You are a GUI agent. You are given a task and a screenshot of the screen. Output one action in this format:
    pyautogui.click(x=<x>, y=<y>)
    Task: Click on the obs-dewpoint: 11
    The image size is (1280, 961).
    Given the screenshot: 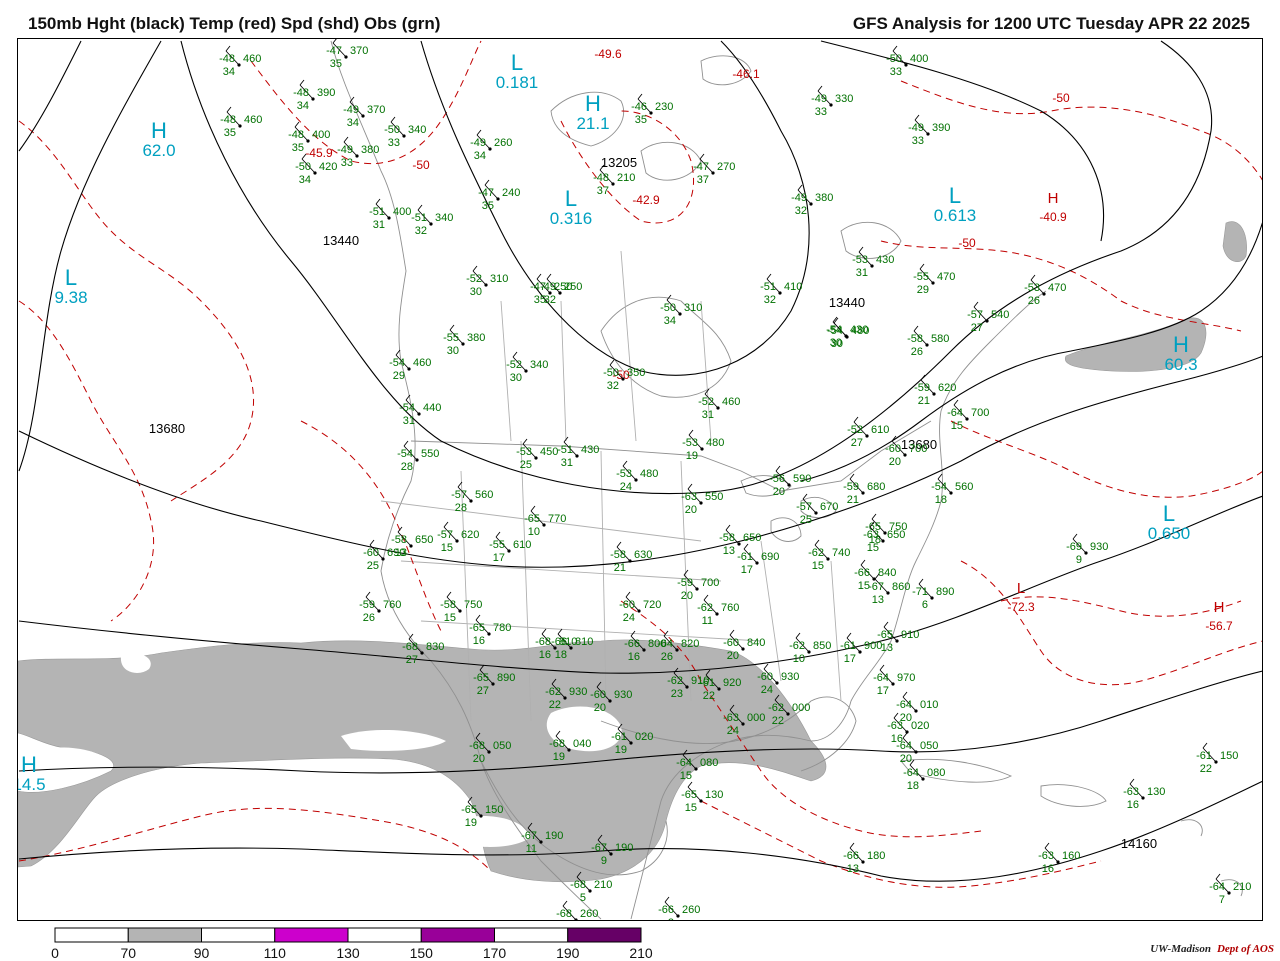 What is the action you would take?
    pyautogui.click(x=707, y=621)
    